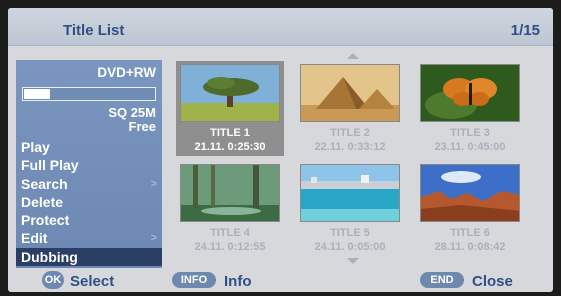 This screenshot has width=561, height=296. Describe the element at coordinates (470, 133) in the screenshot. I see `title-name: TITLE 3` at that location.